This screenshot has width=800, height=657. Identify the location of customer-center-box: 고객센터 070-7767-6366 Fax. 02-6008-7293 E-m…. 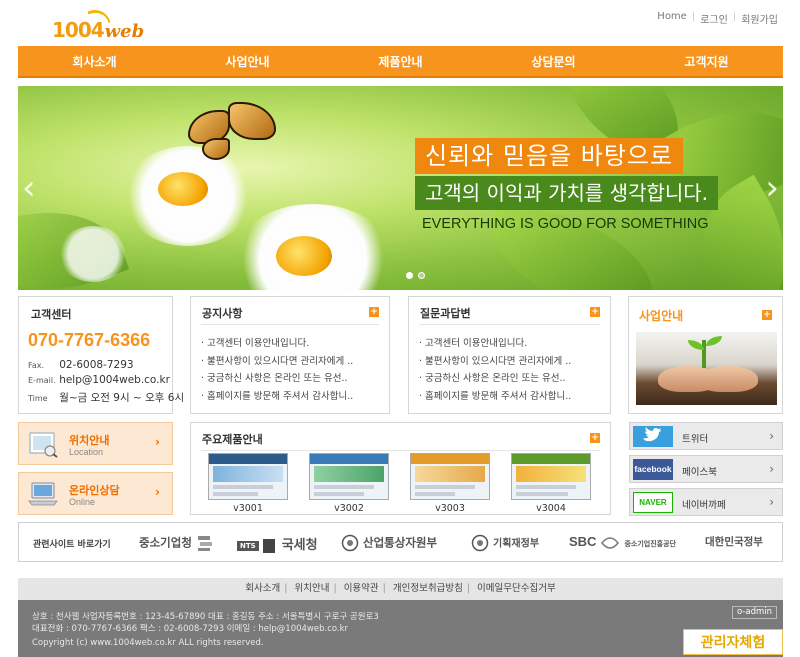
(101, 355).